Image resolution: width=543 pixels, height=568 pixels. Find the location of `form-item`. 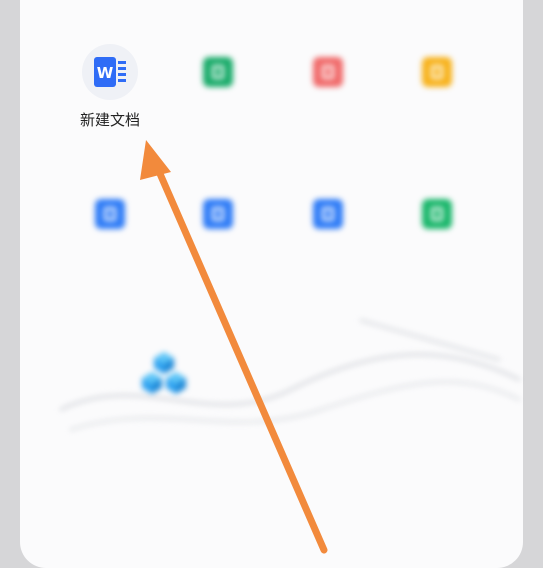

form-item is located at coordinates (437, 87).